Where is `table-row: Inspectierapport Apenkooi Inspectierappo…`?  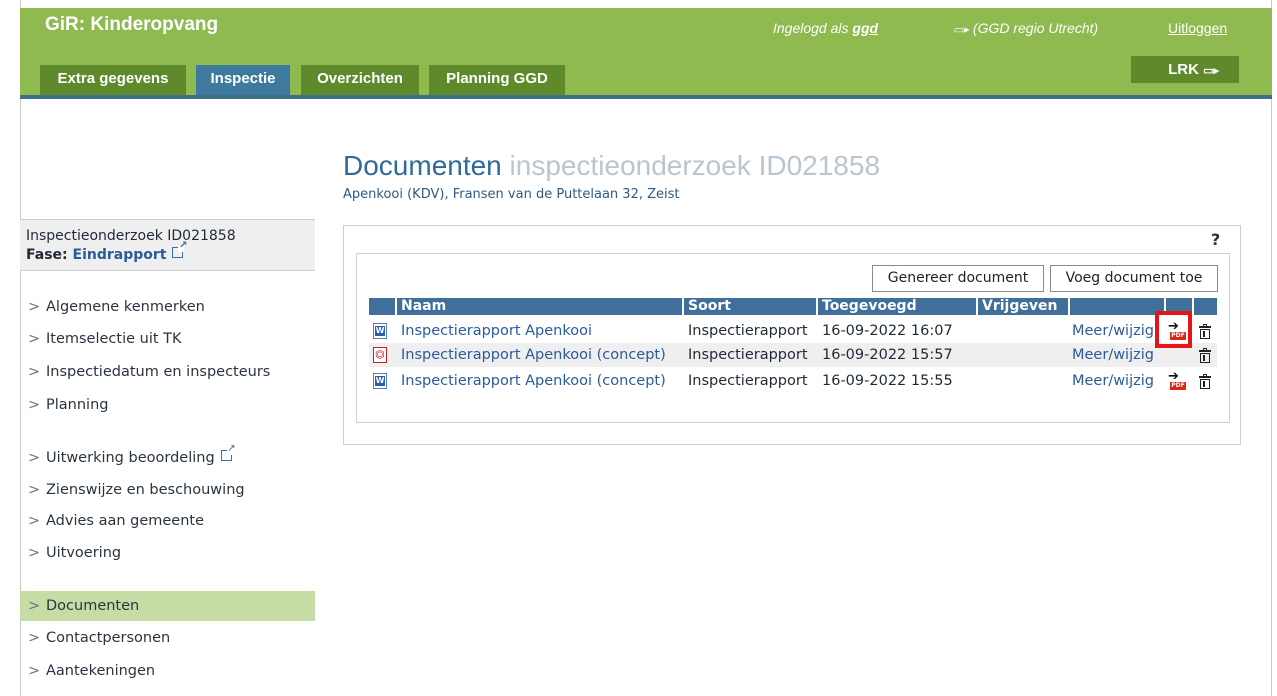
table-row: Inspectierapport Apenkooi Inspectierappo… is located at coordinates (793, 331).